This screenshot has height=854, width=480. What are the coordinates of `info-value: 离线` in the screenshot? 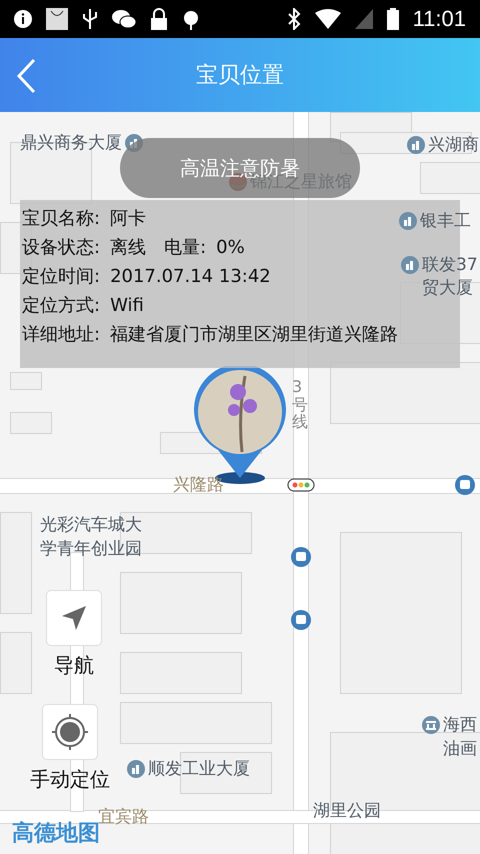 It's located at (128, 248).